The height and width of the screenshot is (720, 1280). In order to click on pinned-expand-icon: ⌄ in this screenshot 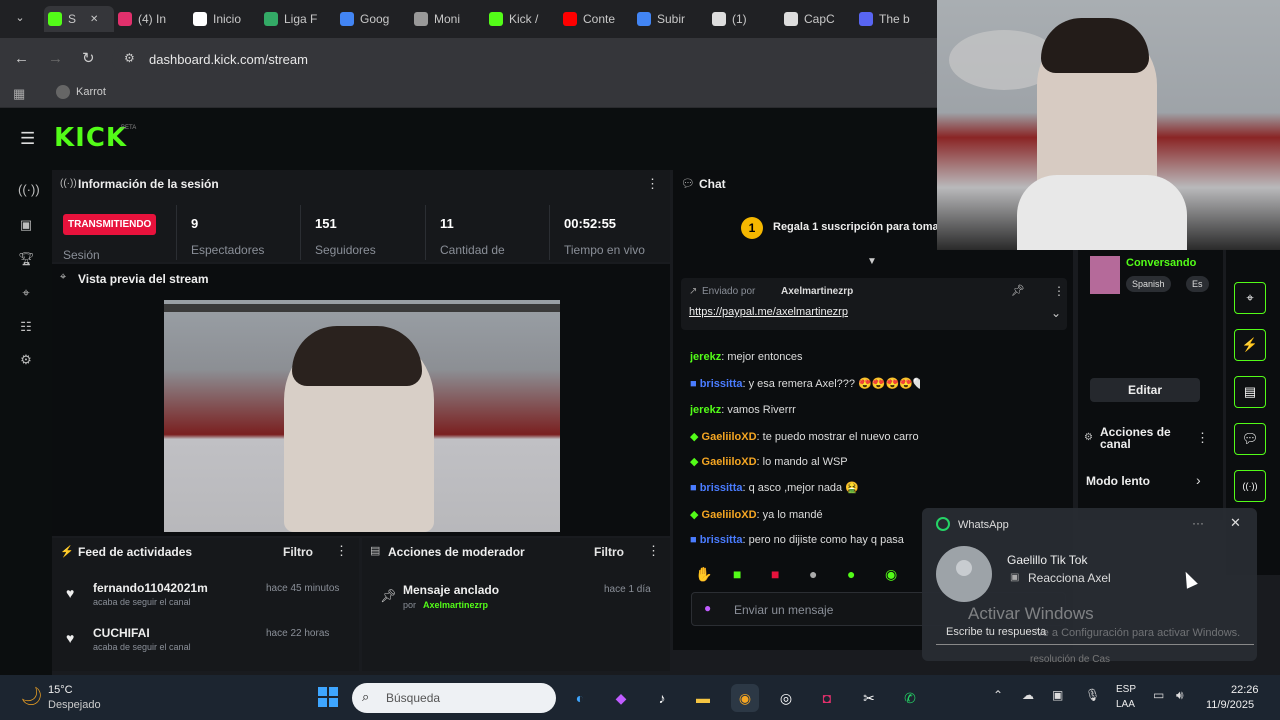, I will do `click(1056, 313)`.